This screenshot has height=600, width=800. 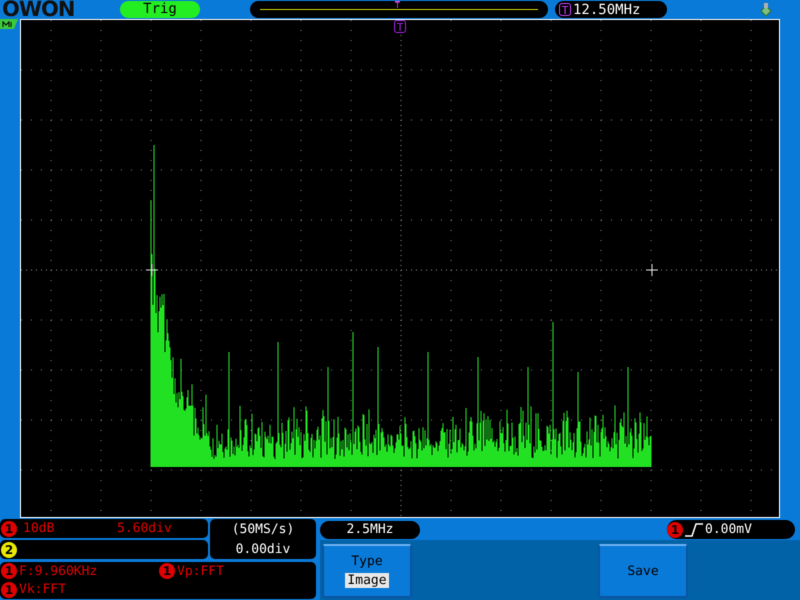 What do you see at coordinates (58, 571) in the screenshot?
I see `measurement-value: F:9.960KHz` at bounding box center [58, 571].